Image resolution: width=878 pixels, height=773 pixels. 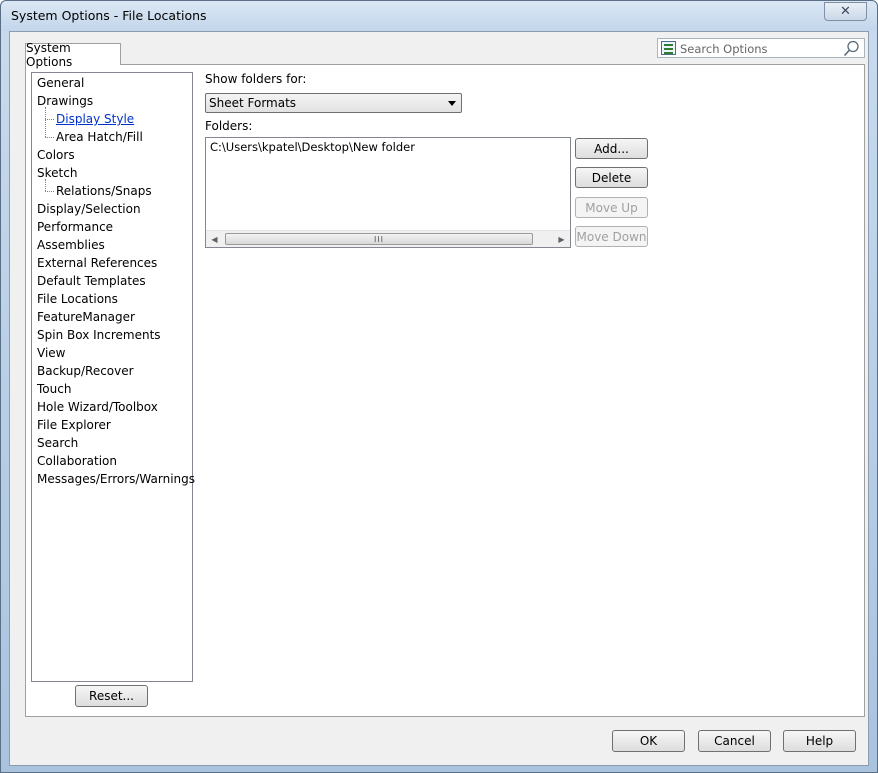 What do you see at coordinates (851, 48) in the screenshot?
I see `magnifier-icon` at bounding box center [851, 48].